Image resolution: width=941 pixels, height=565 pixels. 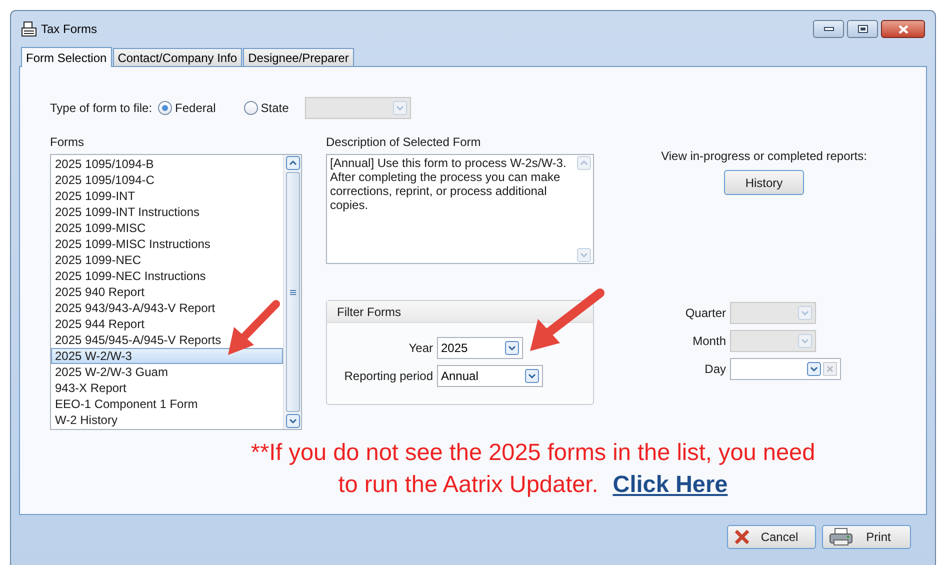 I want to click on close-button, so click(x=903, y=29).